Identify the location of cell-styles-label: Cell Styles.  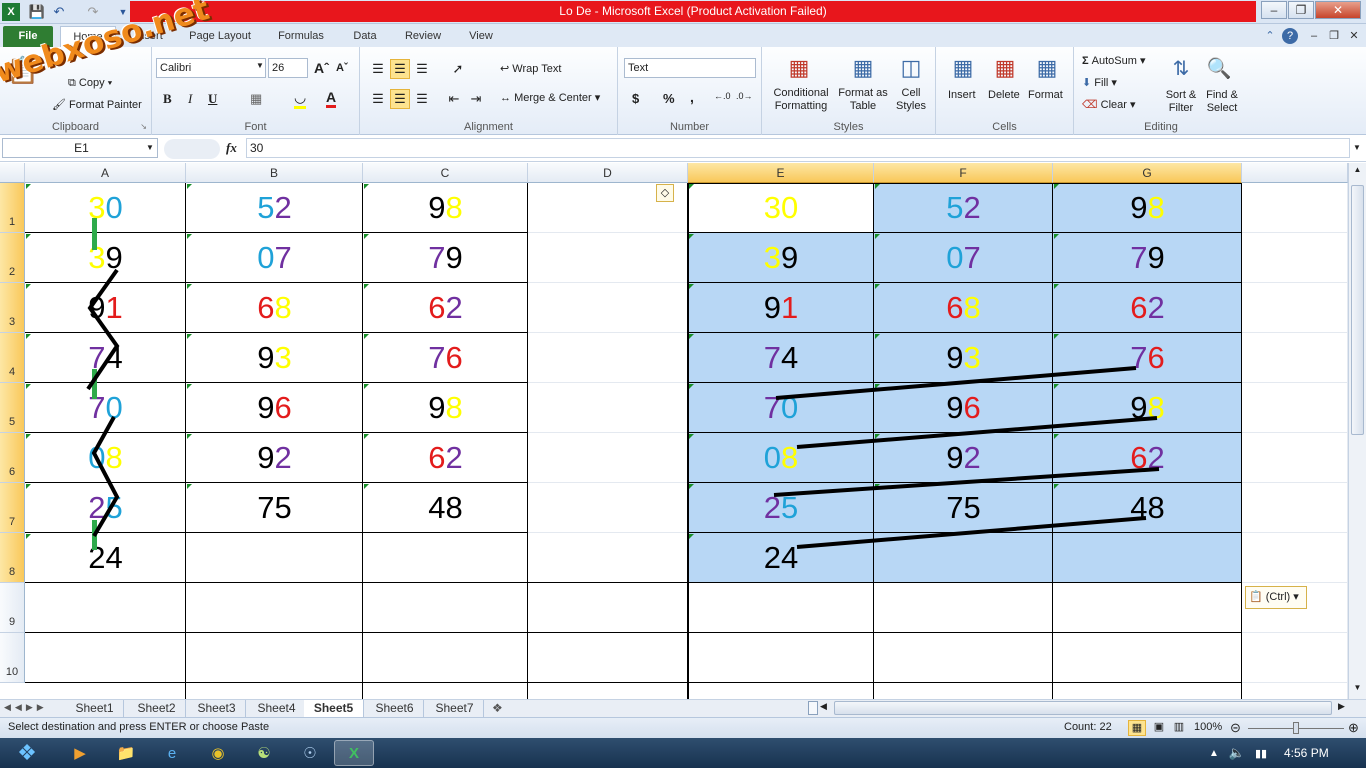
(911, 100).